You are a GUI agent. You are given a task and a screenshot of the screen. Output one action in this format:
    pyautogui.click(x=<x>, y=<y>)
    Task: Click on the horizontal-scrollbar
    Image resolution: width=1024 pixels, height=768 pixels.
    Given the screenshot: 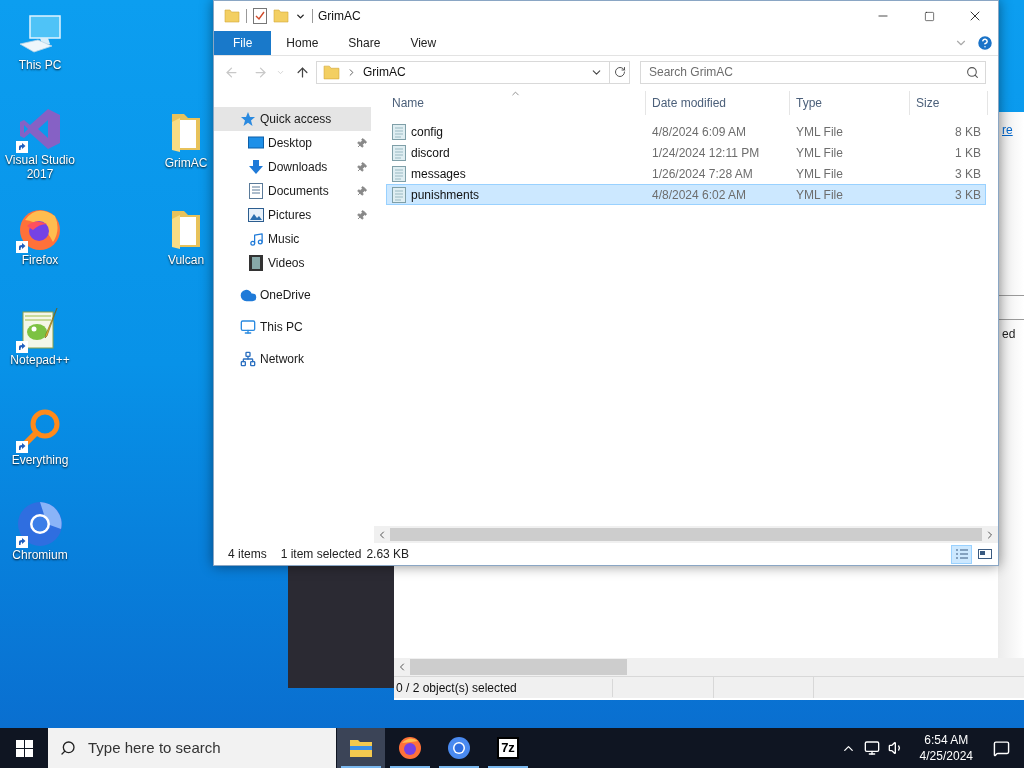 What is the action you would take?
    pyautogui.click(x=709, y=667)
    